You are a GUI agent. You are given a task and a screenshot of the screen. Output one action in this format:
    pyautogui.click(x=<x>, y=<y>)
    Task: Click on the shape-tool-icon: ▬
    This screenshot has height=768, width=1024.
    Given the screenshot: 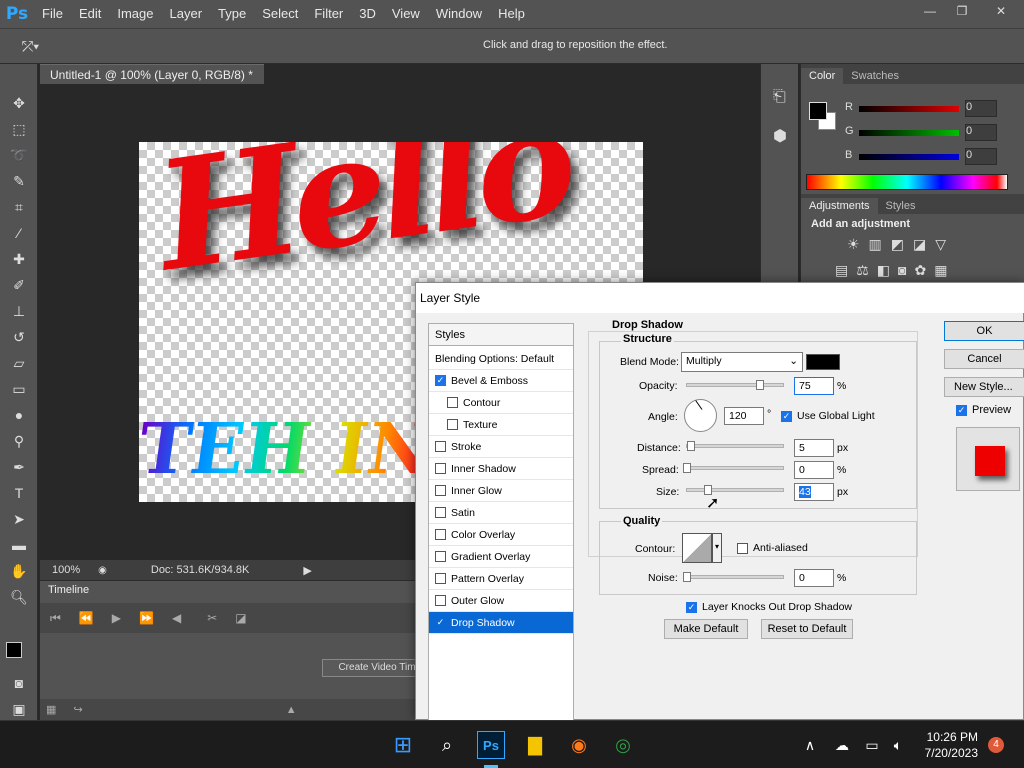 What is the action you would take?
    pyautogui.click(x=19, y=545)
    